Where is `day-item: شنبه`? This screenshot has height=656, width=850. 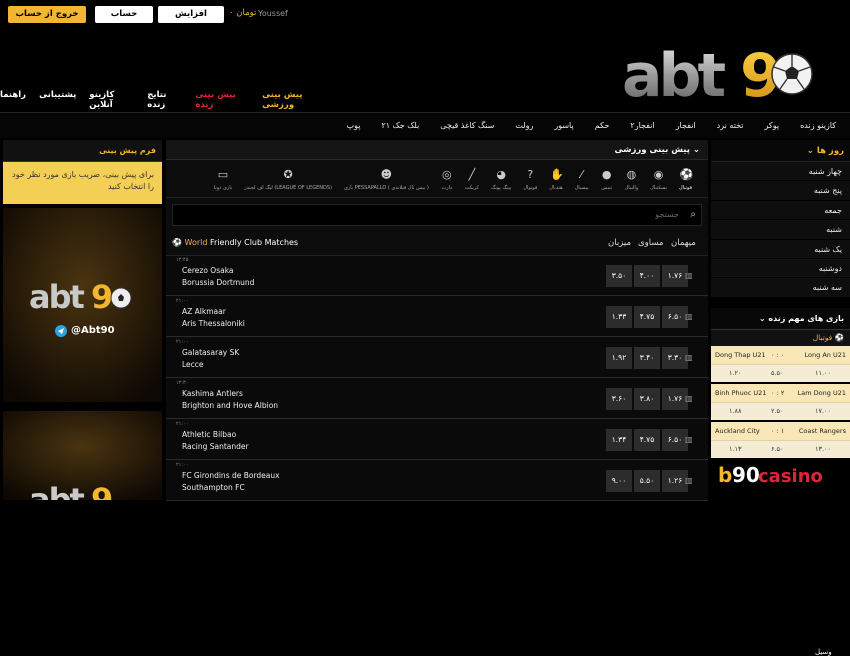 day-item: شنبه is located at coordinates (780, 230).